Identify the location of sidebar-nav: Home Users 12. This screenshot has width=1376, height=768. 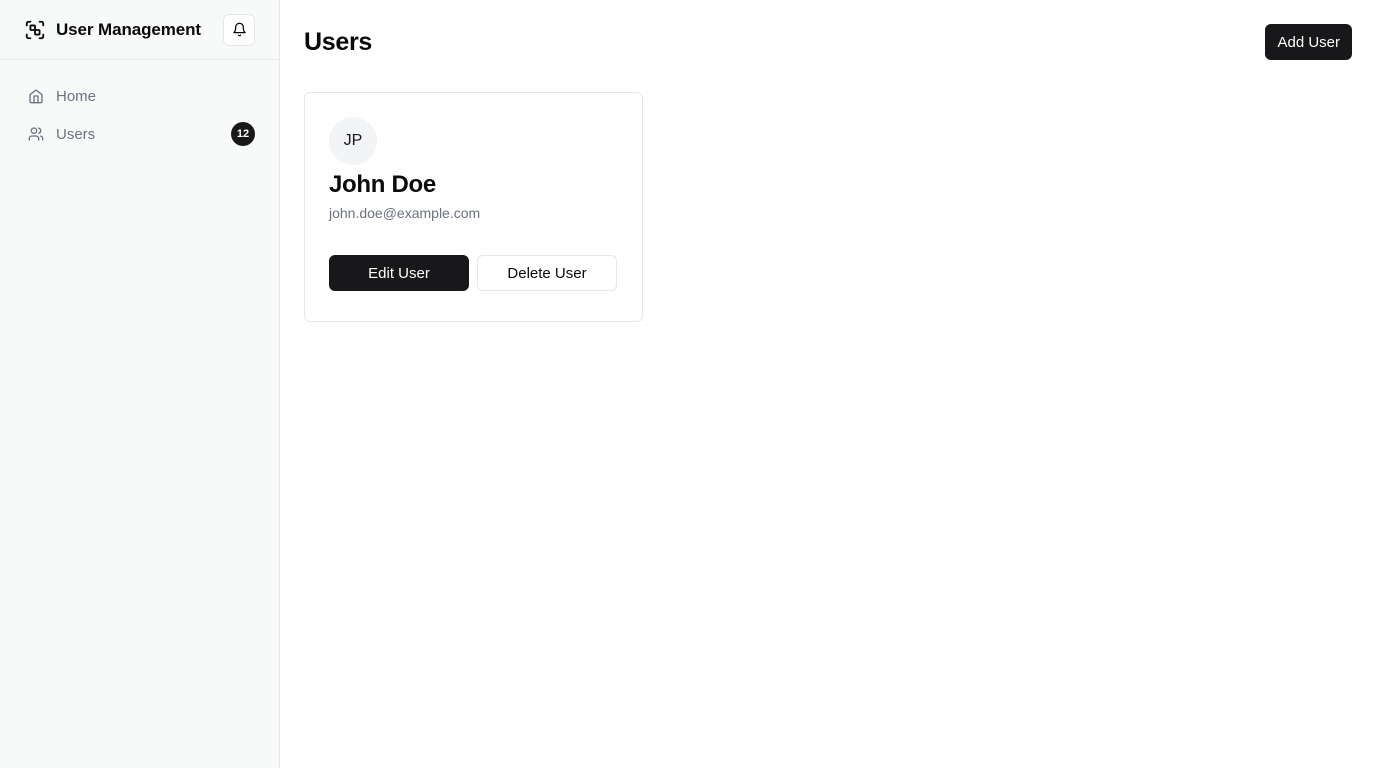
(139, 115).